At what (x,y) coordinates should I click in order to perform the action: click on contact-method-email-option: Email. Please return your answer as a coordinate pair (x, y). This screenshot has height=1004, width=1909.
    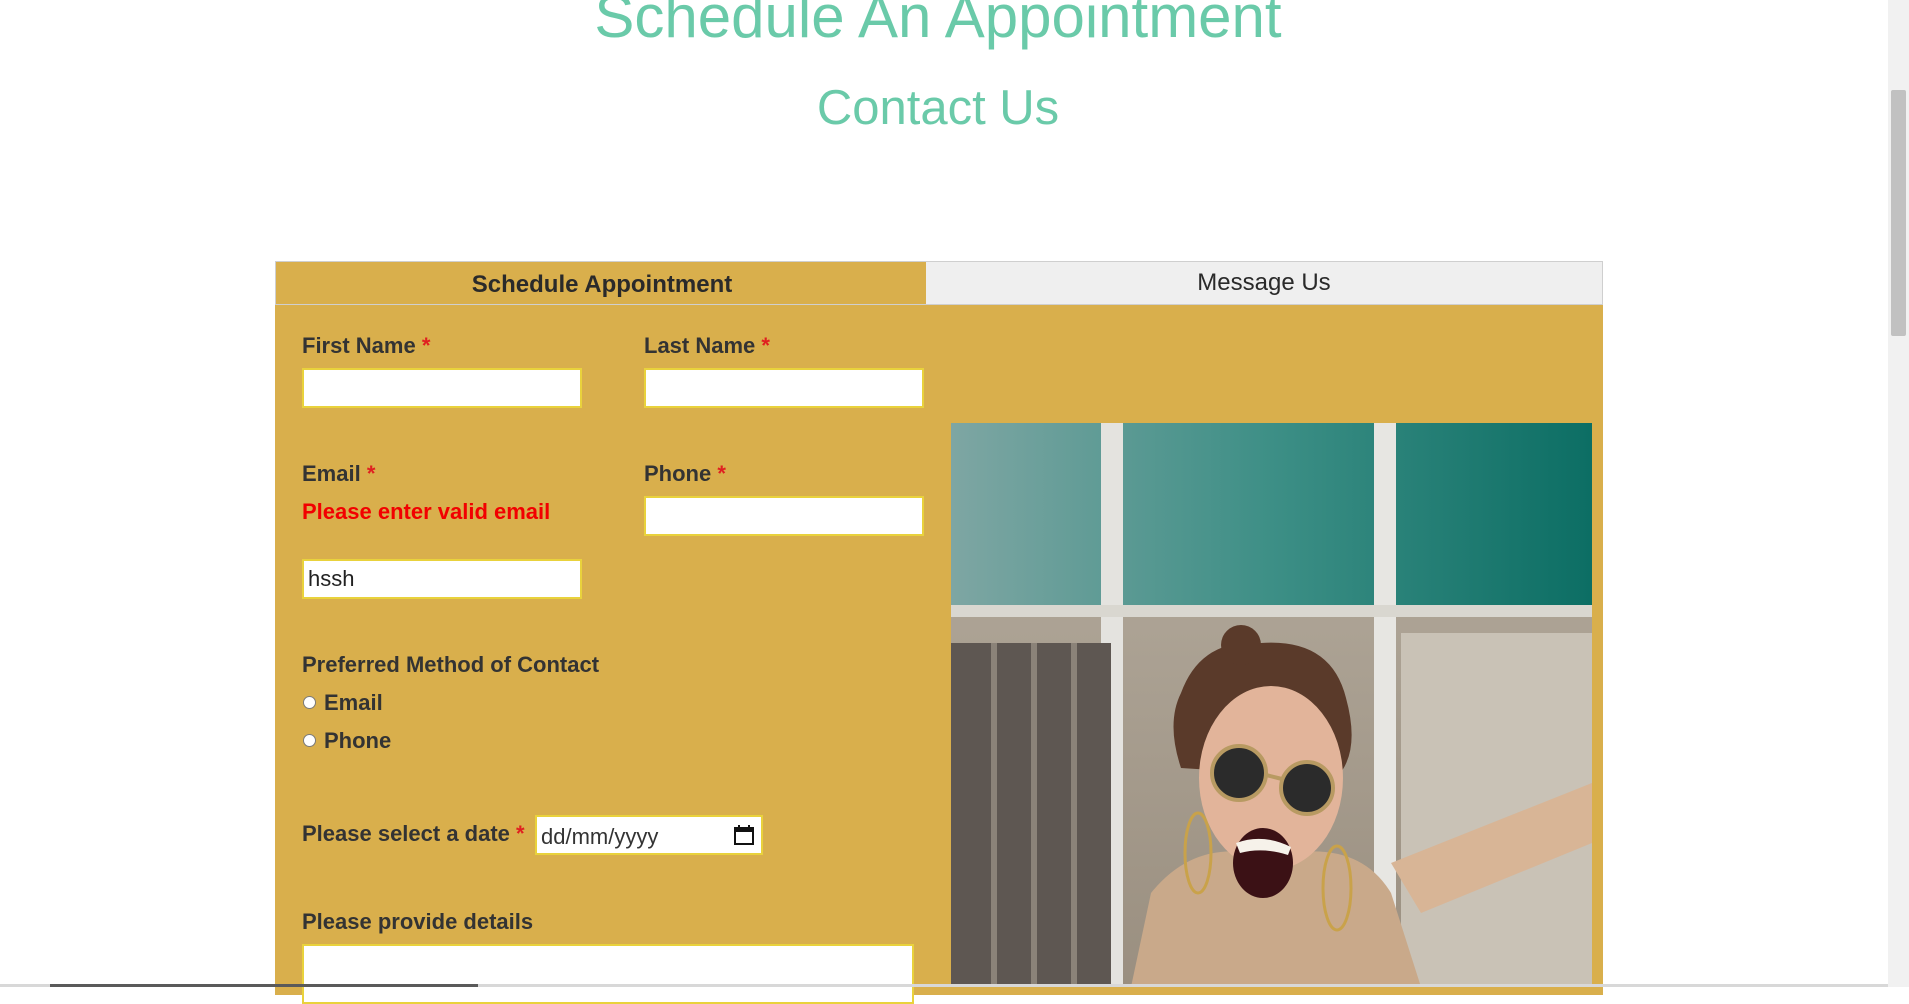
    Looking at the image, I should click on (363, 705).